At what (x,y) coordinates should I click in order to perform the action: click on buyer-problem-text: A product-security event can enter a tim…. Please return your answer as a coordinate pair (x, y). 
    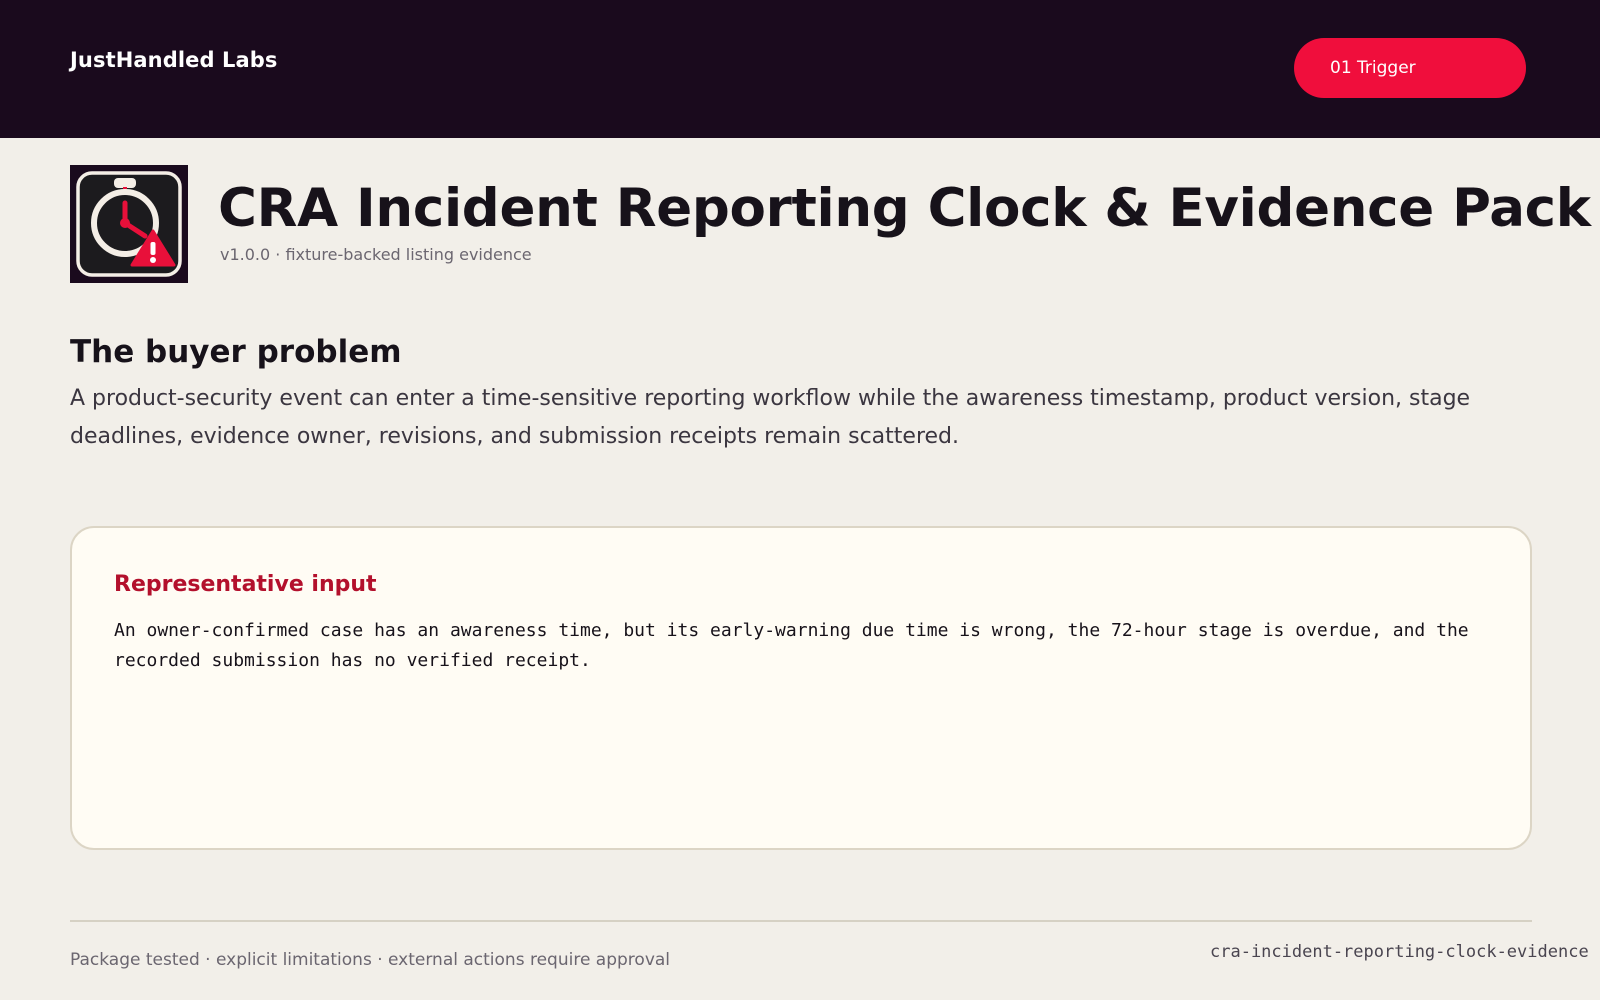
    Looking at the image, I should click on (770, 417).